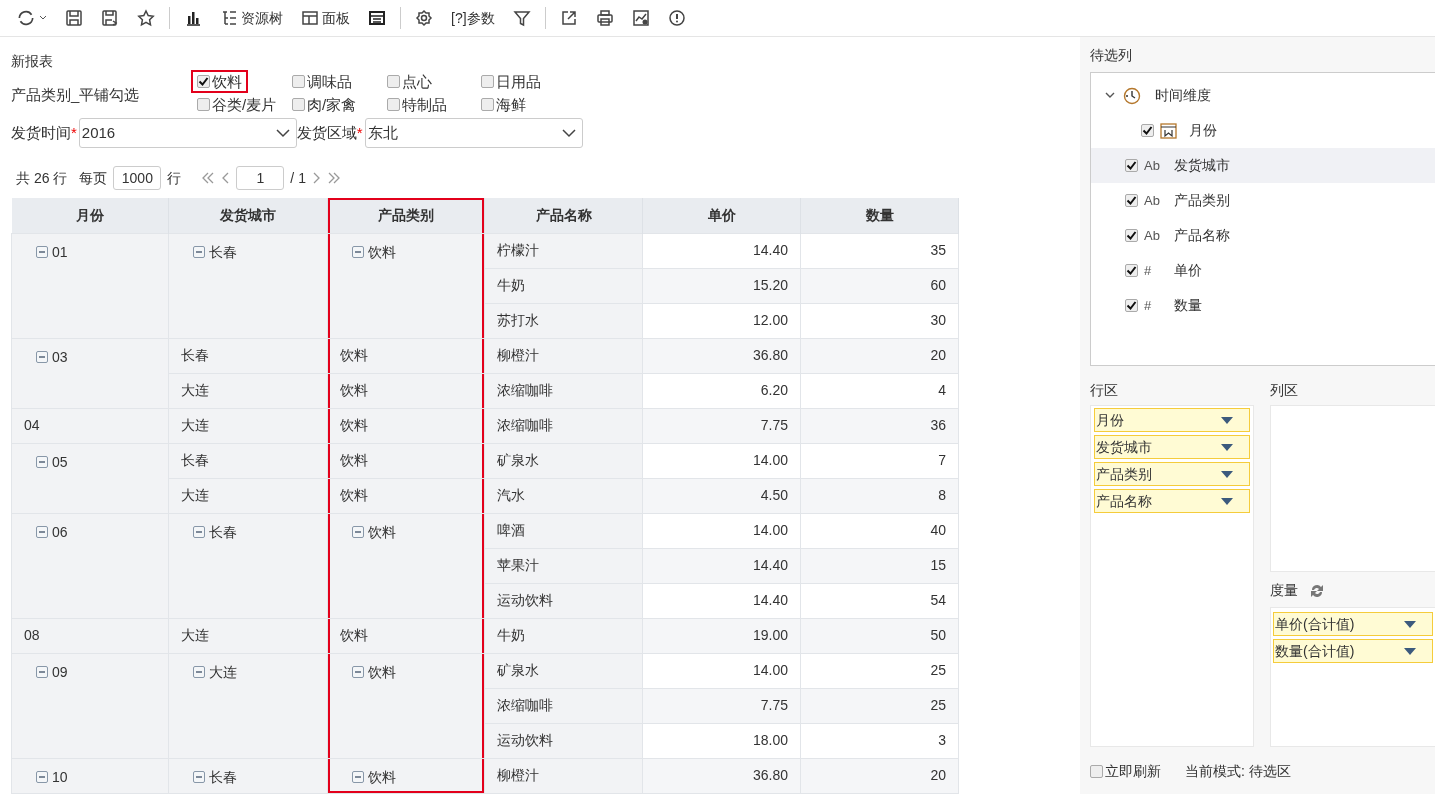 Image resolution: width=1435 pixels, height=794 pixels. What do you see at coordinates (879, 250) in the screenshot?
I see `table-cell: 35` at bounding box center [879, 250].